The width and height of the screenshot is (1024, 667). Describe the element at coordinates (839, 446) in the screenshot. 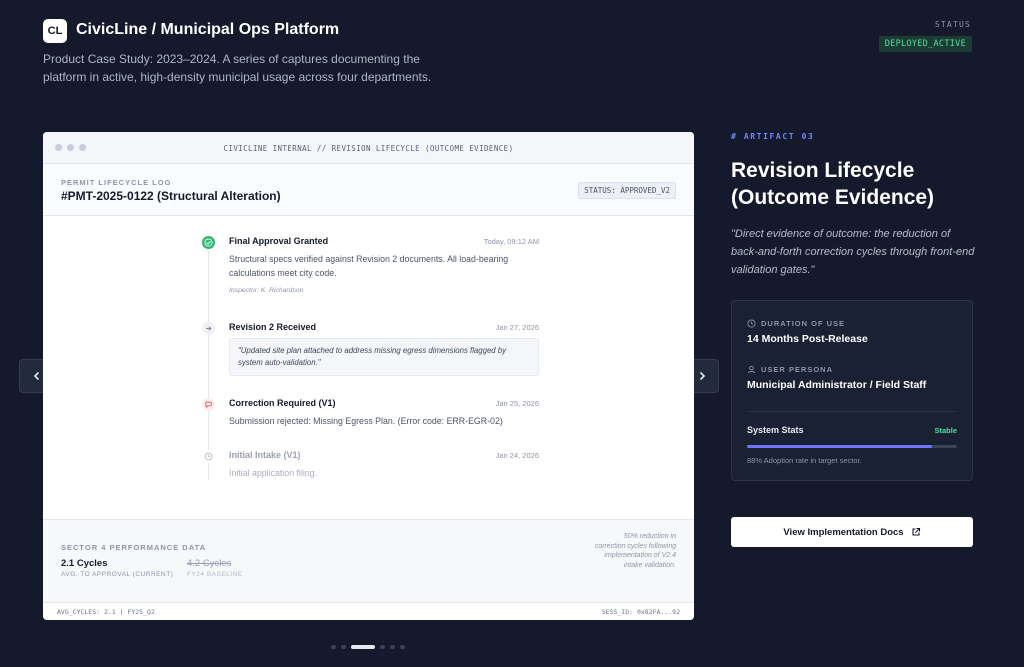

I see `adoption-progress-fill` at that location.